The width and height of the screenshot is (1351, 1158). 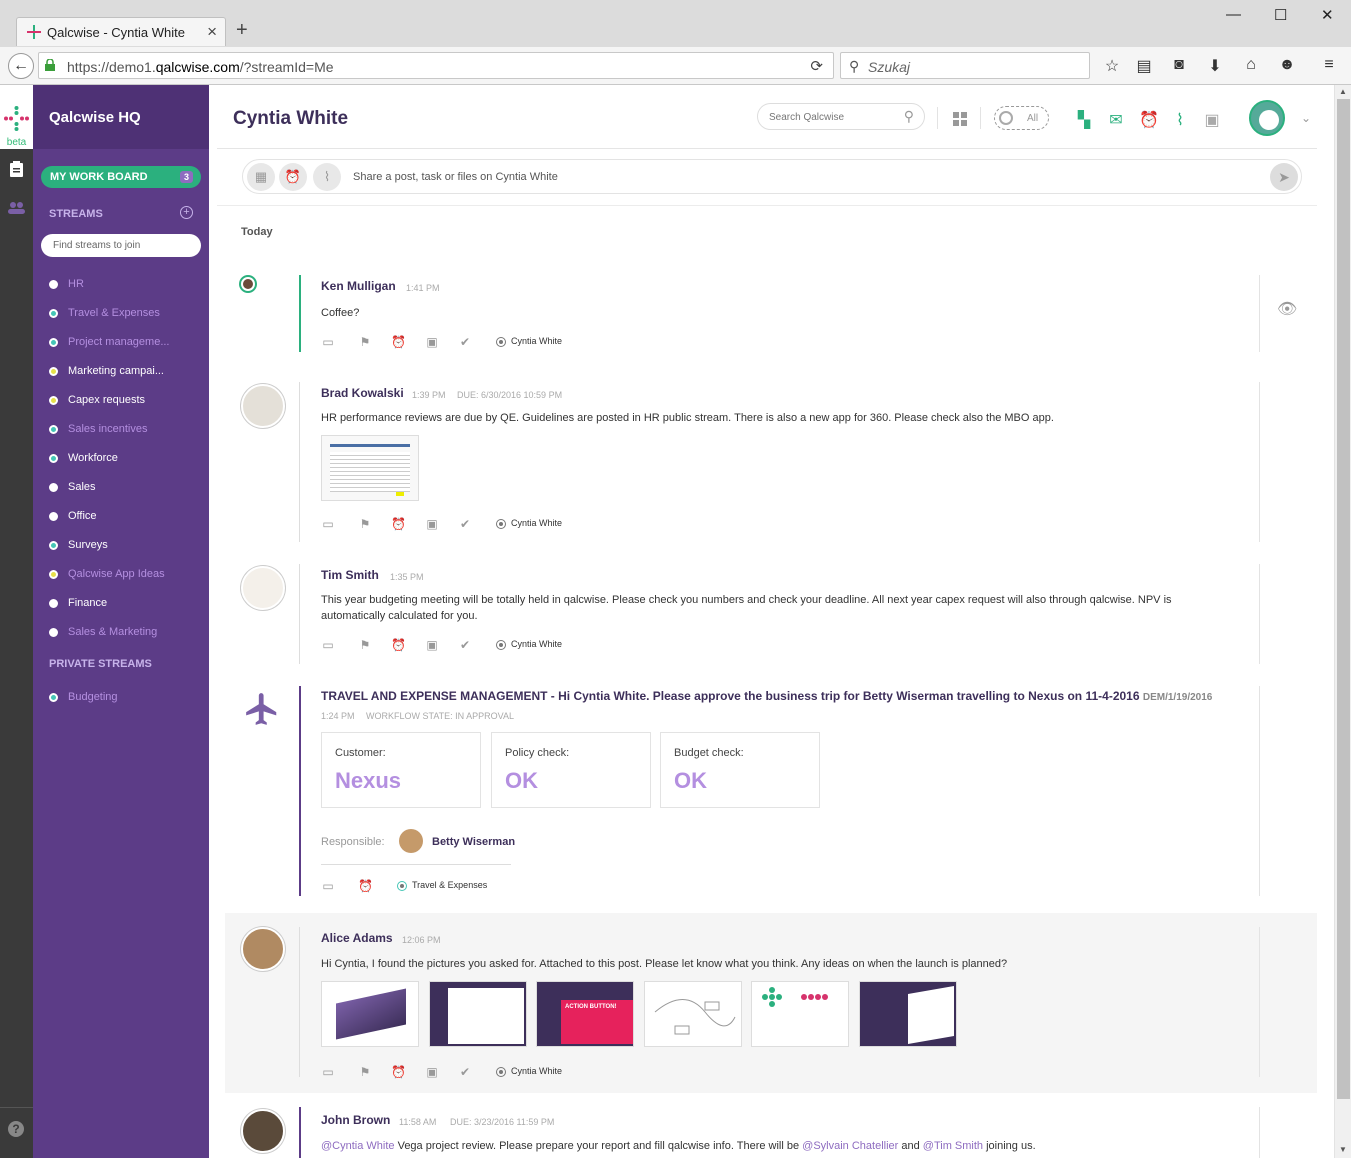 What do you see at coordinates (16, 117) in the screenshot?
I see `qalcwise-logo: beta` at bounding box center [16, 117].